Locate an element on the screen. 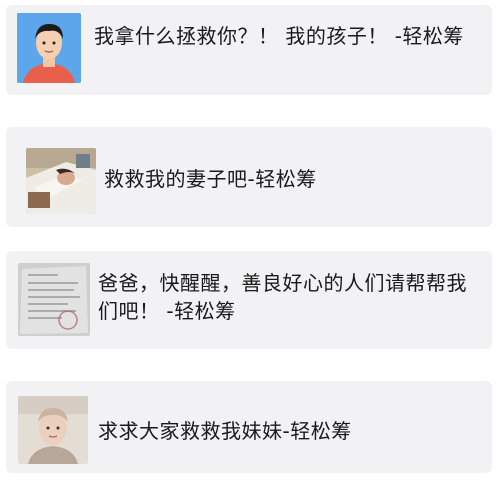 The width and height of the screenshot is (499, 491). post-text: 爸爸，快醒醒，善良好心的人们请帮帮我们吧！ -轻松筹 is located at coordinates (282, 297).